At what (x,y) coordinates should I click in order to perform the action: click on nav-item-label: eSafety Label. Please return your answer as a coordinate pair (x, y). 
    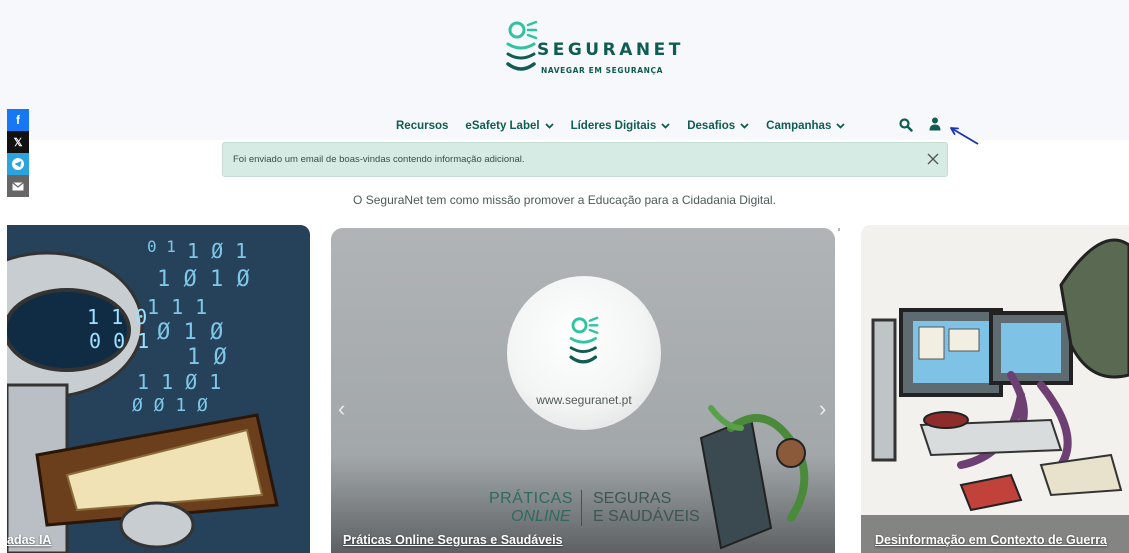
    Looking at the image, I should click on (502, 126).